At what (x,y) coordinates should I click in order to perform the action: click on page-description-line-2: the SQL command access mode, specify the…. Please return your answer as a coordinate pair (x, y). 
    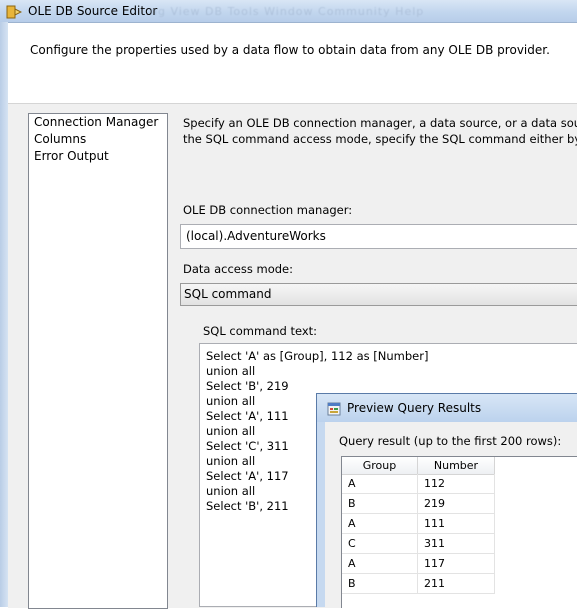
    Looking at the image, I should click on (380, 139).